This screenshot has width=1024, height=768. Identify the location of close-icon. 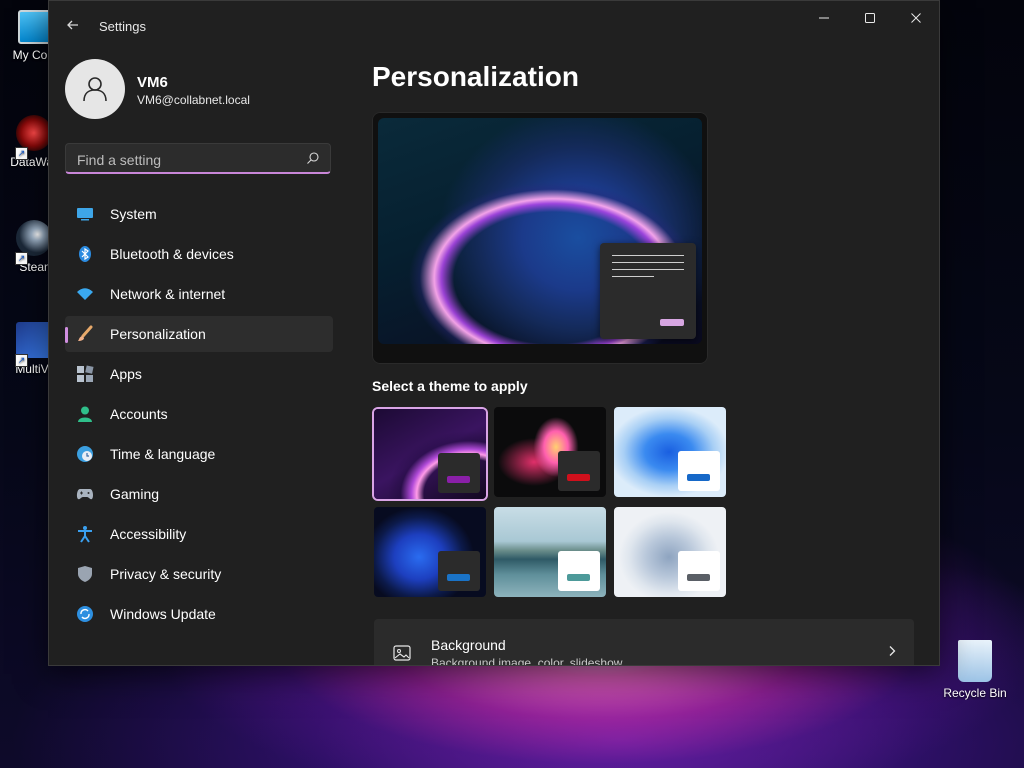
(916, 18).